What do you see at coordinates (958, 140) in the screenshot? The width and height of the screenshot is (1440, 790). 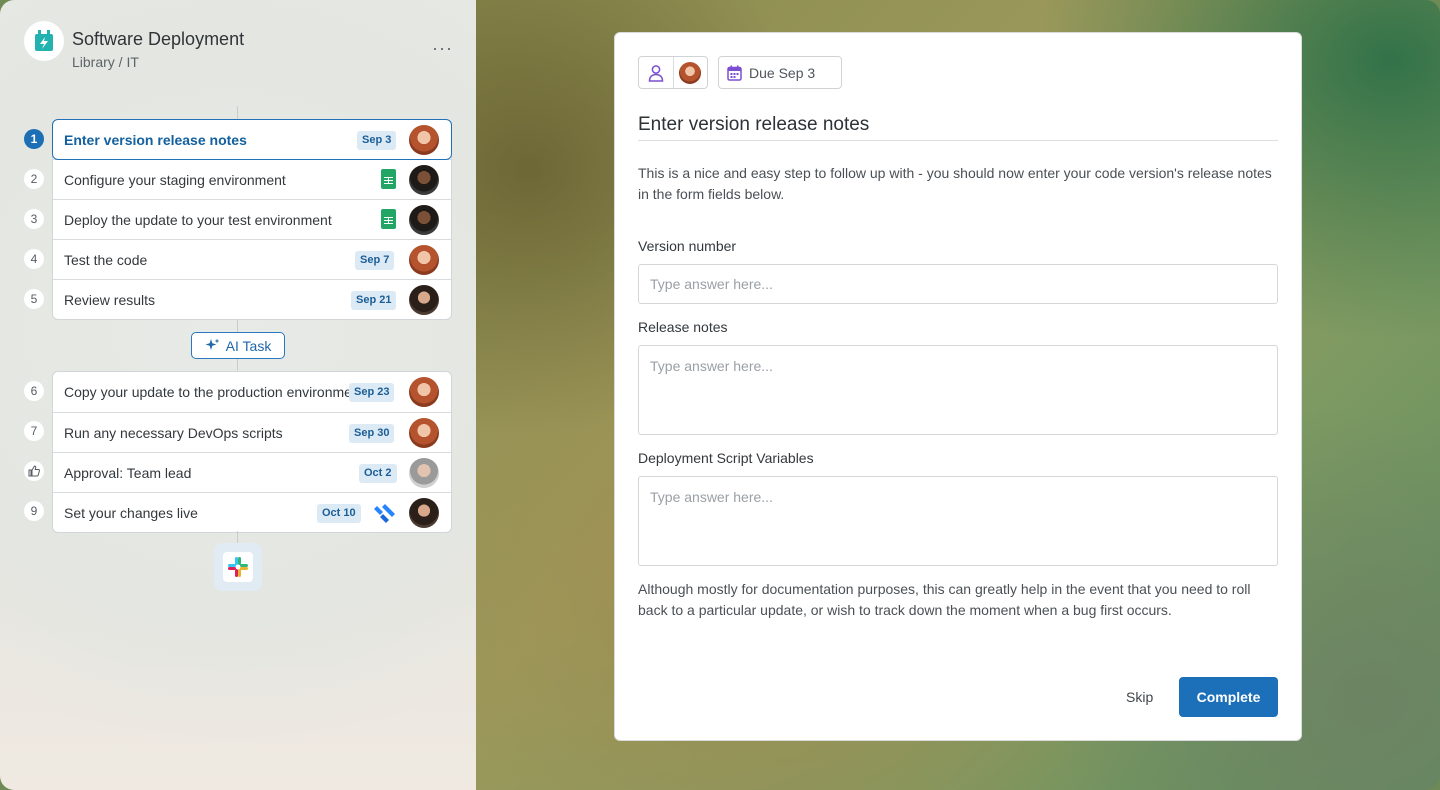 I see `divider` at bounding box center [958, 140].